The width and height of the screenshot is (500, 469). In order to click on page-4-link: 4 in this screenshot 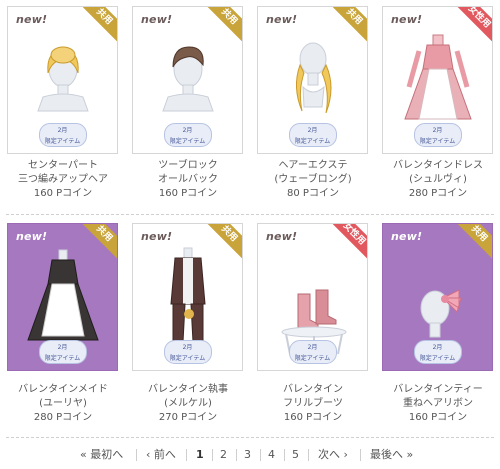, I will do `click(271, 455)`.